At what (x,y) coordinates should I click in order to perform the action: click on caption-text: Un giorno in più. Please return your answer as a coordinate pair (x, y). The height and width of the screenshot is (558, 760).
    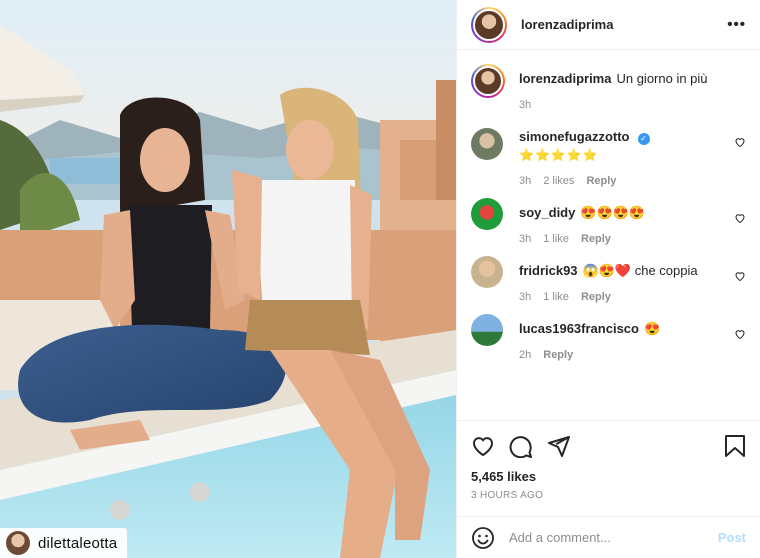
    Looking at the image, I should click on (662, 78).